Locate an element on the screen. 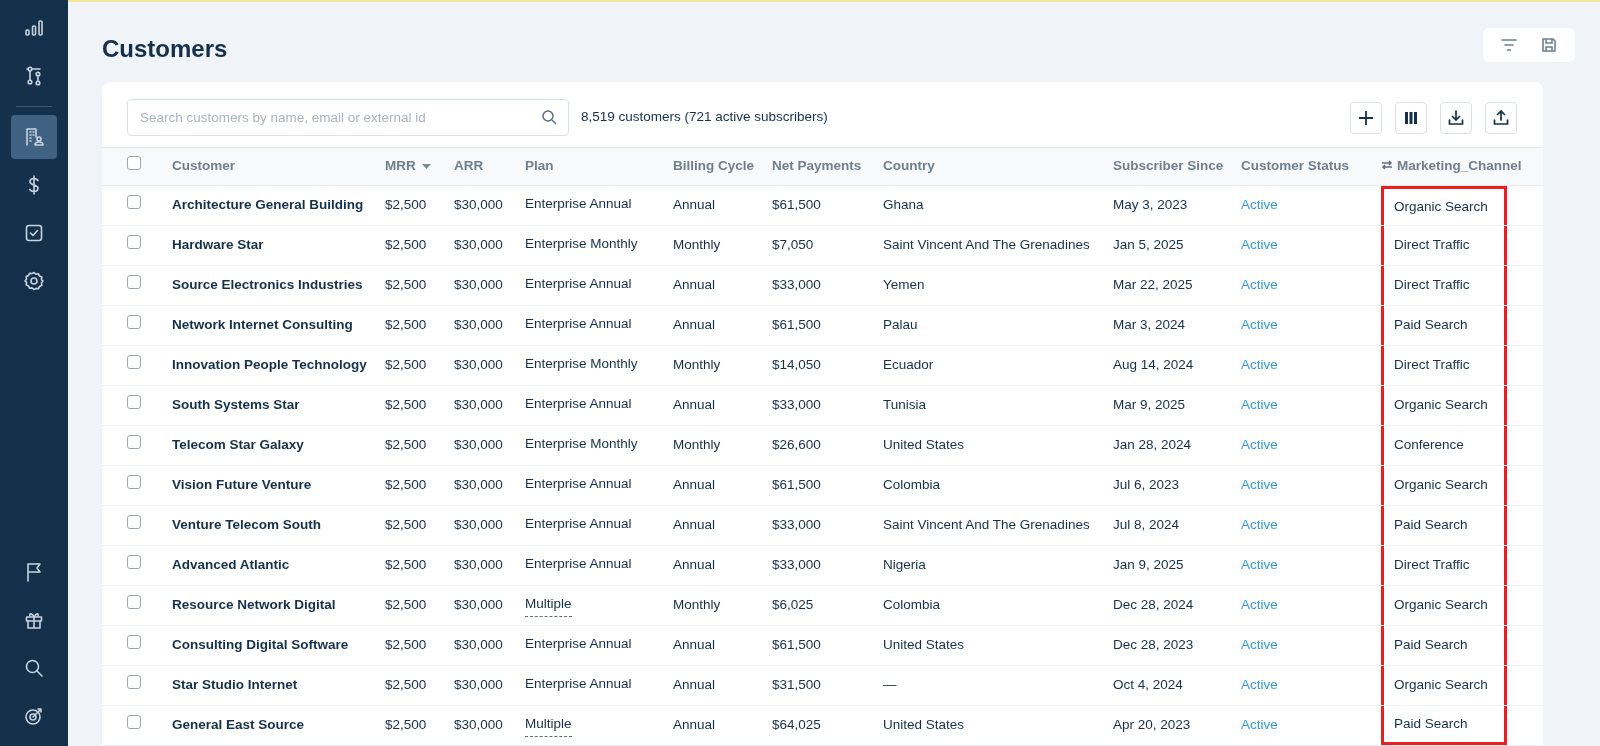 This screenshot has height=746, width=1600. customer-name: Network Internet Consulting is located at coordinates (262, 325).